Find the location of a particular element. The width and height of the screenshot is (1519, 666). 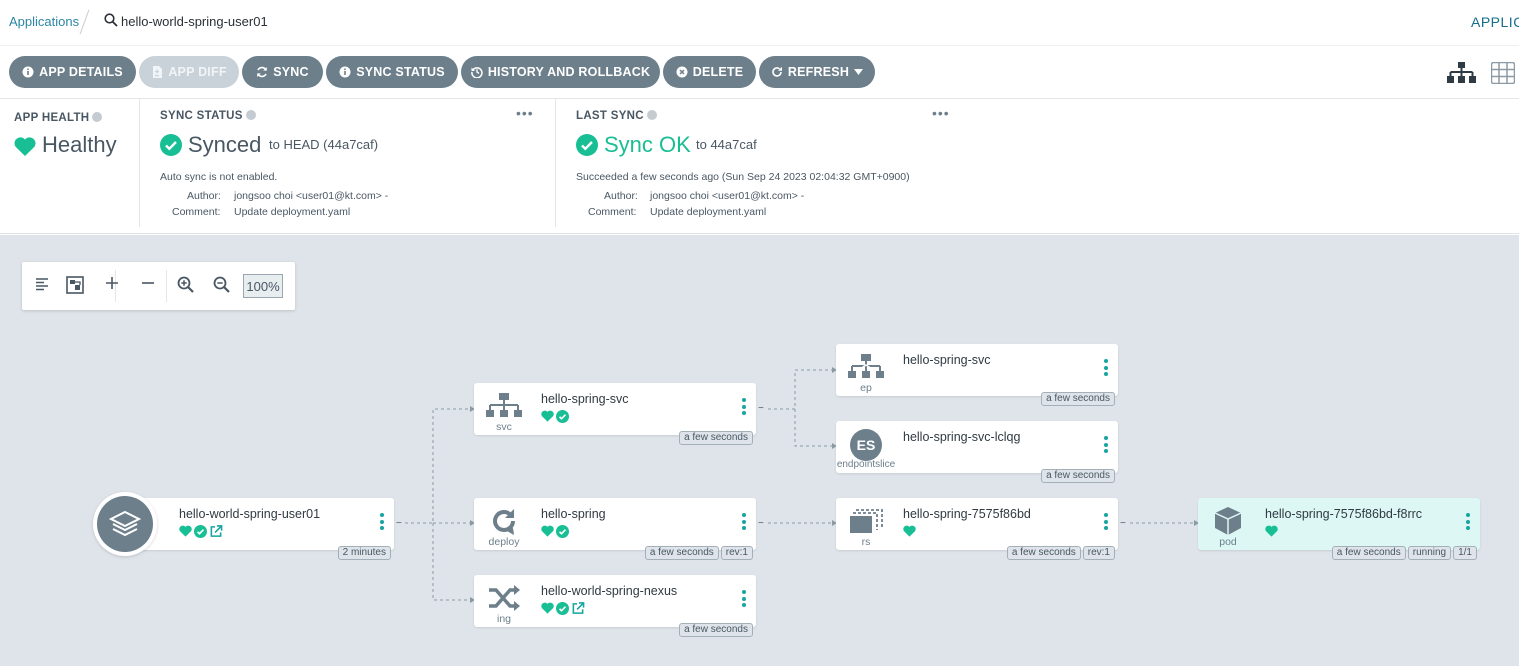

node-name: hello-spring-svc is located at coordinates (947, 360).